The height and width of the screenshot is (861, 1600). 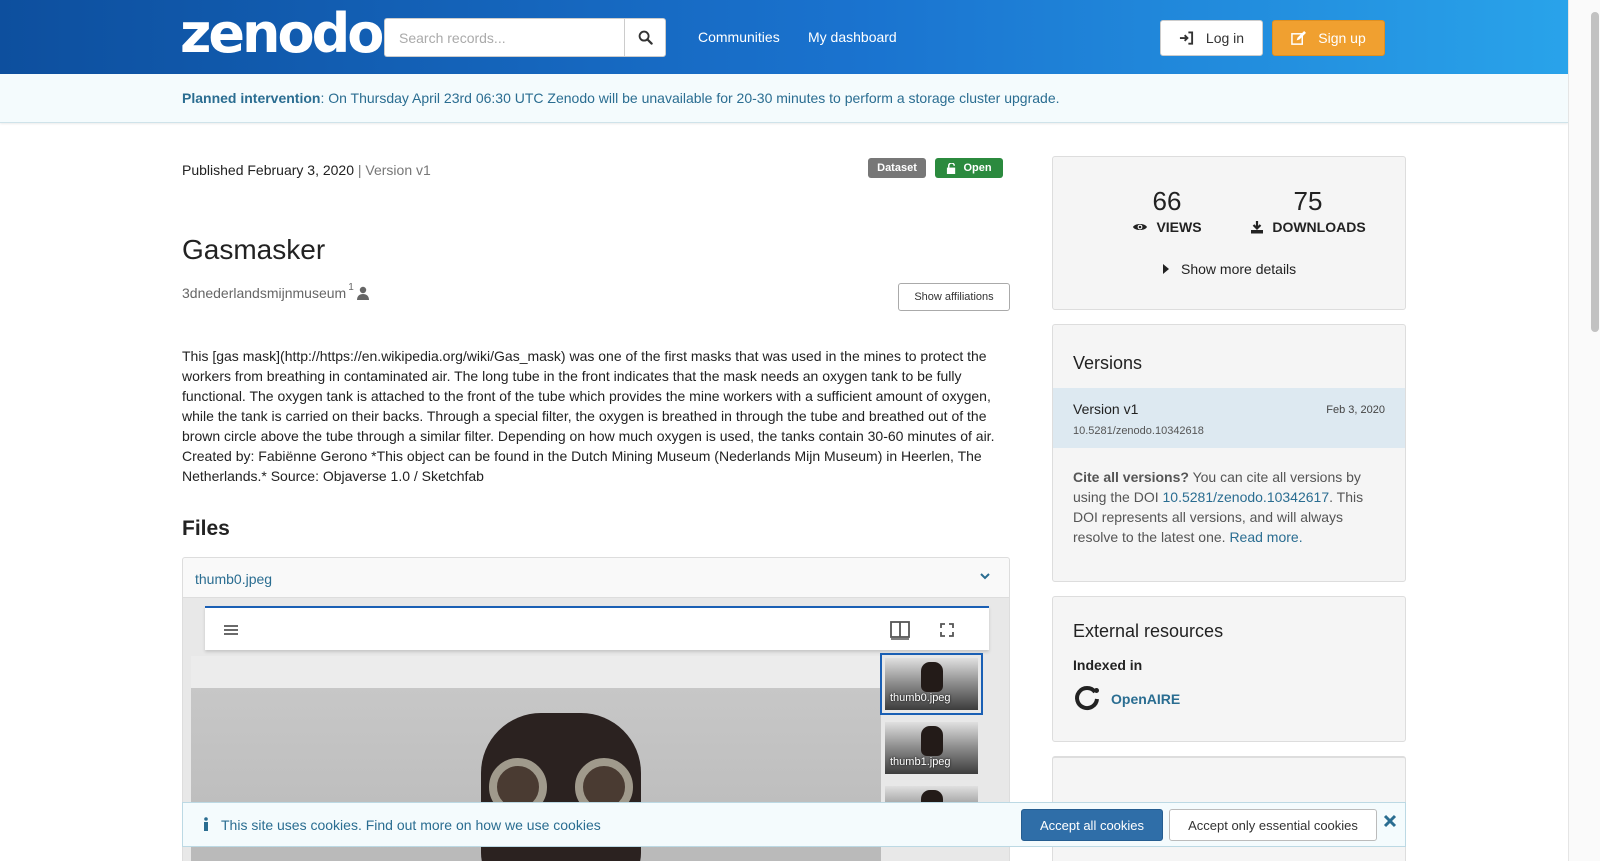 What do you see at coordinates (1239, 269) in the screenshot?
I see `more-details-label: Show more details` at bounding box center [1239, 269].